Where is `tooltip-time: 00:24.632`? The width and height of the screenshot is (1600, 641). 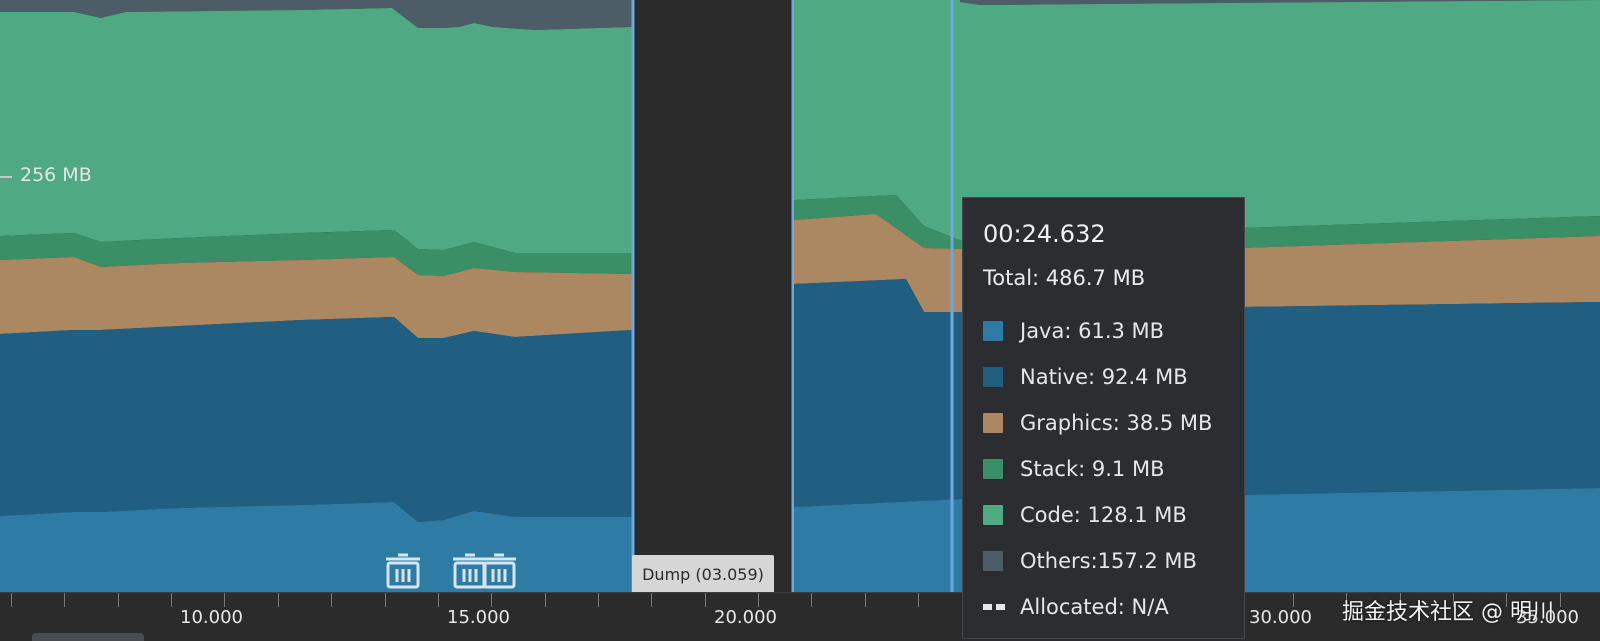
tooltip-time: 00:24.632 is located at coordinates (1044, 234).